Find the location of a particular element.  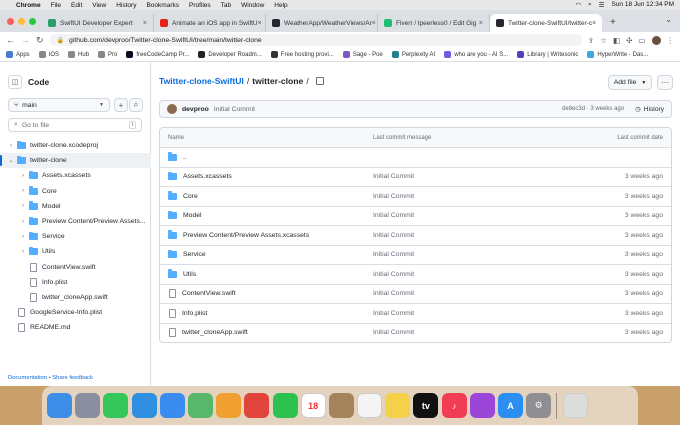

tree-item: ContentView.swift is located at coordinates (75, 267).